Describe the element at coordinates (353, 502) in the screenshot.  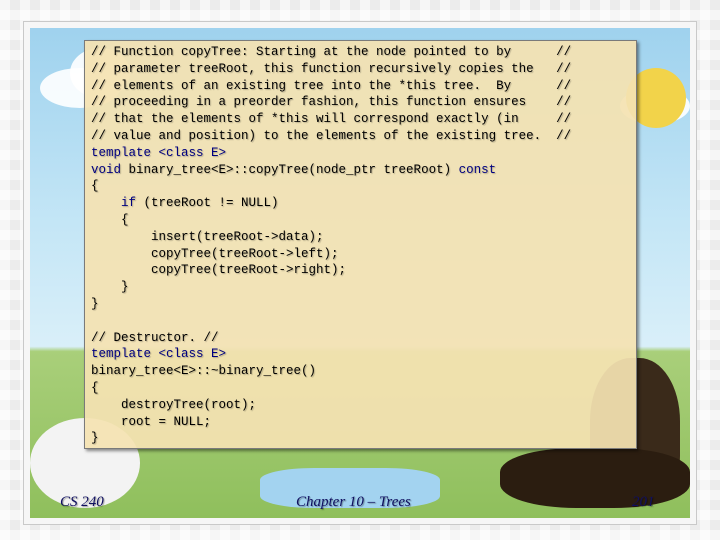
I see `footer-chapter: Chapter 10 – Trees` at that location.